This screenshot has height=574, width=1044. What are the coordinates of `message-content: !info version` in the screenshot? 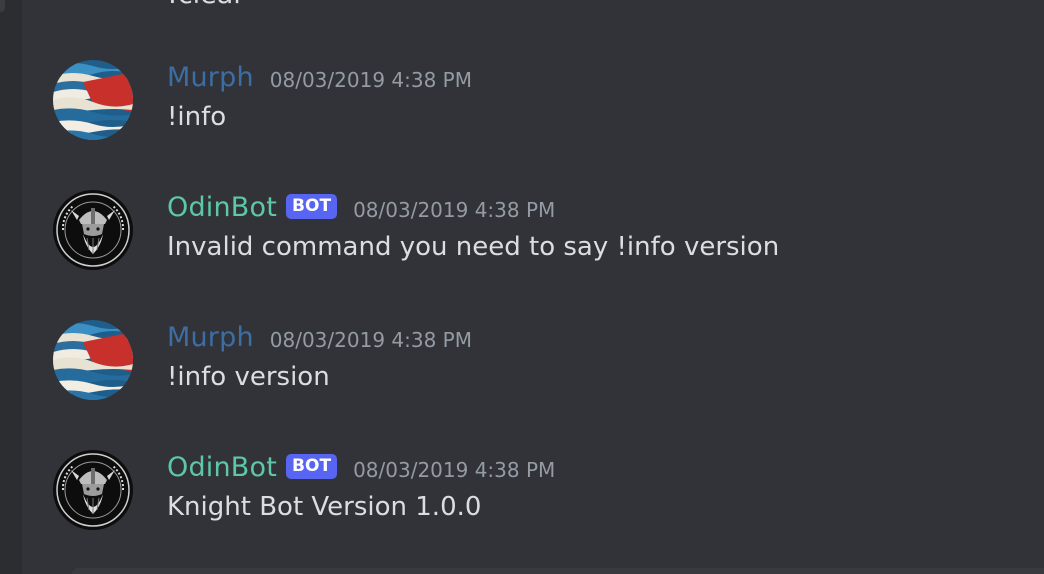 It's located at (248, 377).